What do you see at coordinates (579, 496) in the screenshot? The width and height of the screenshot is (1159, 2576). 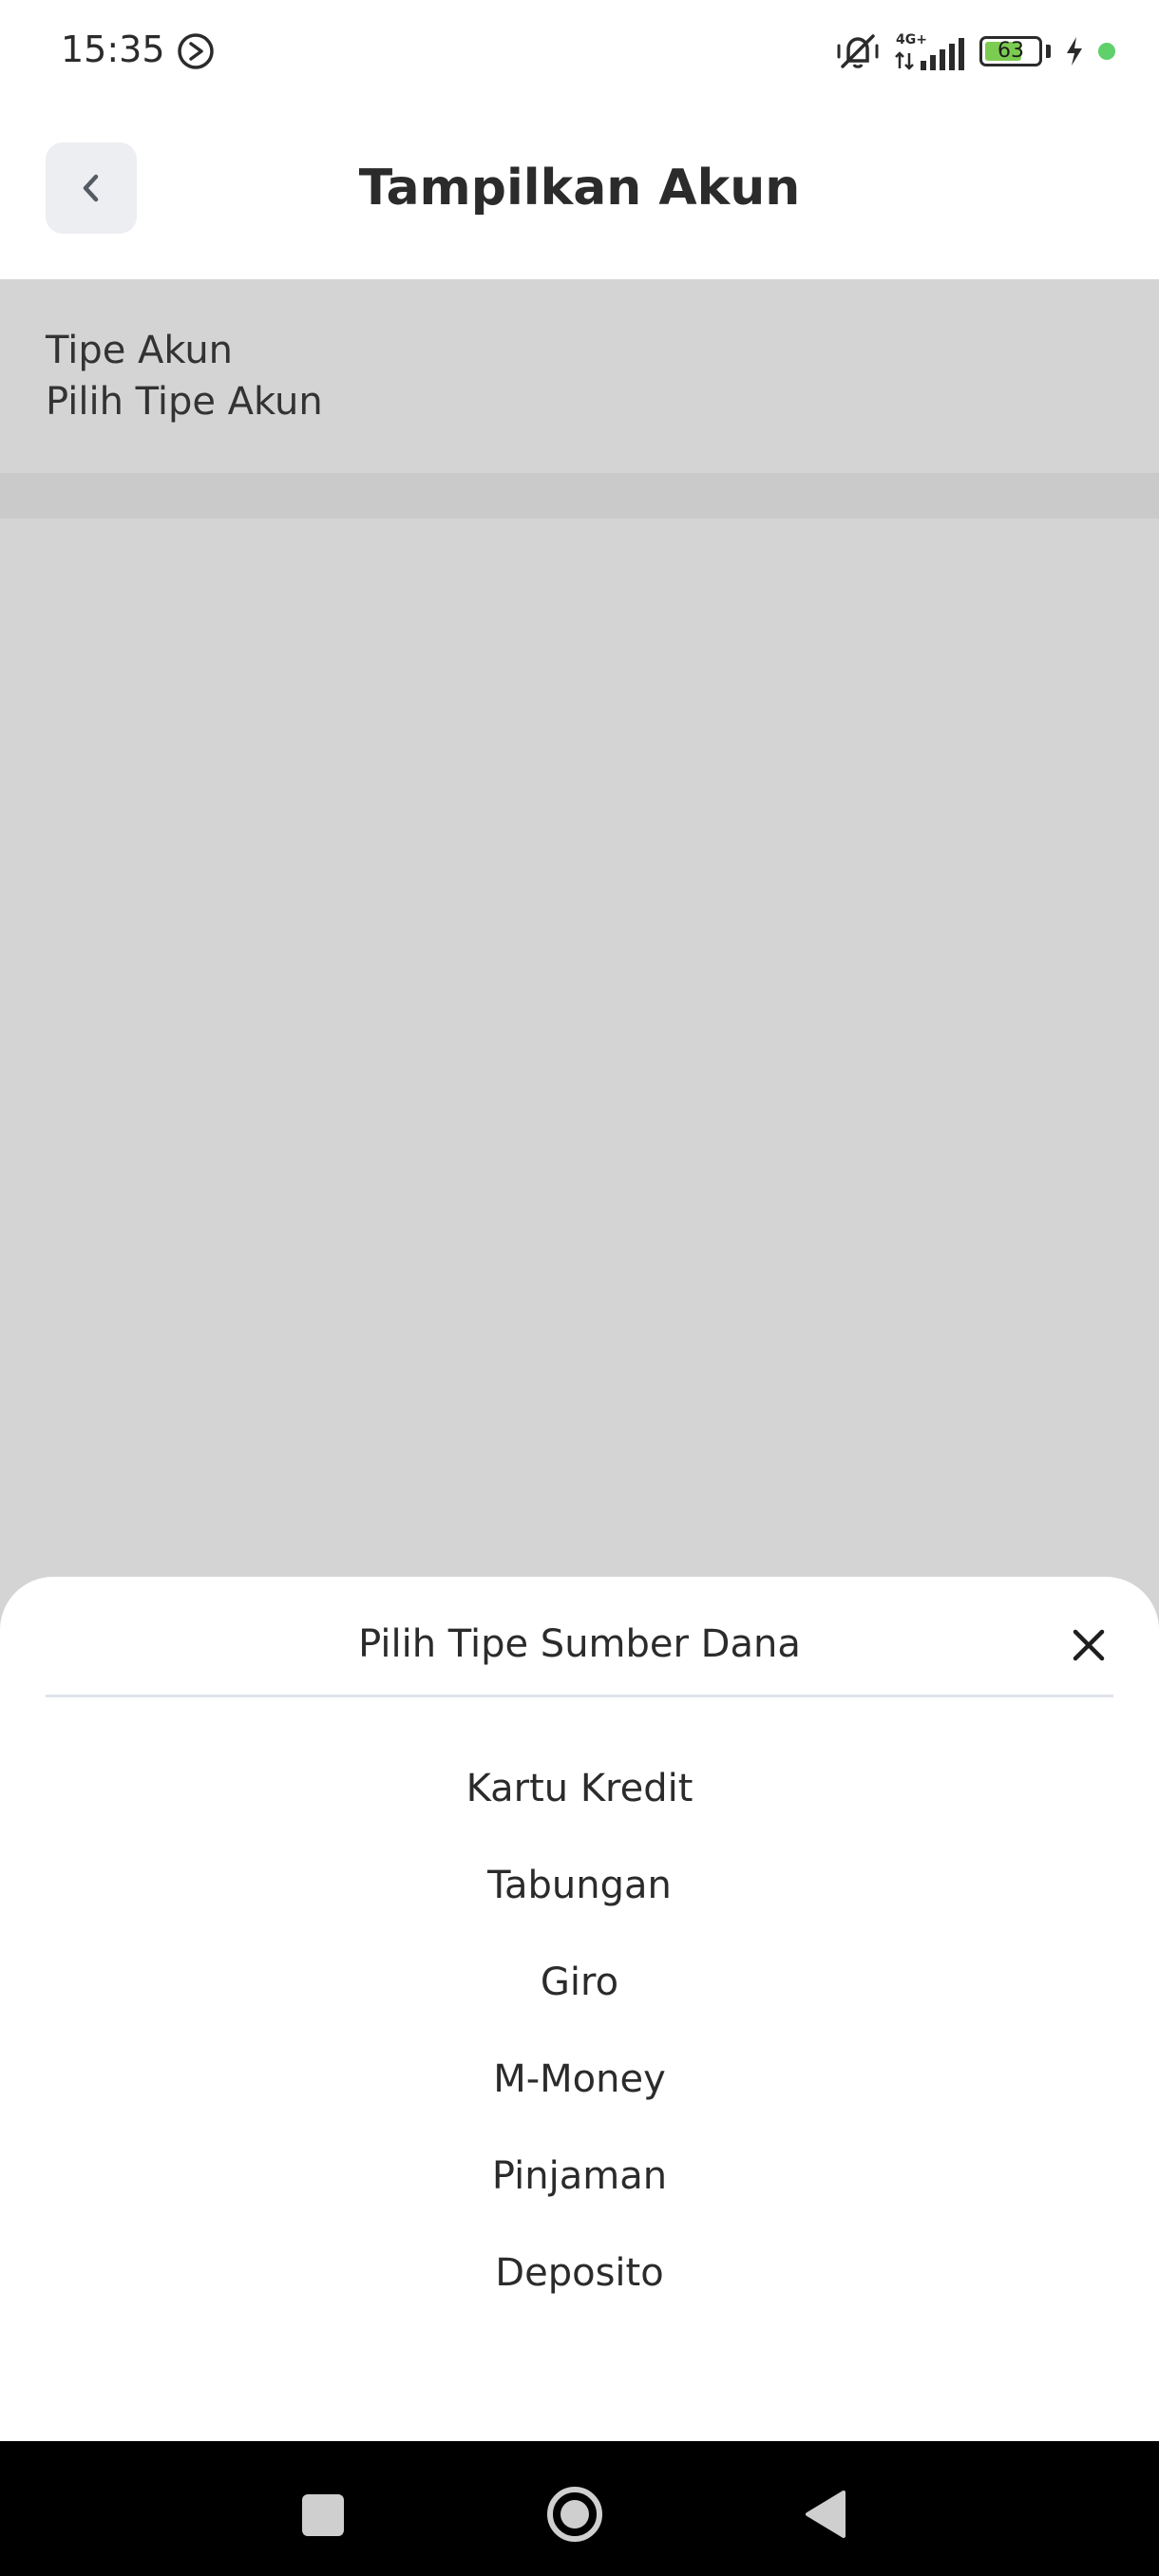 I see `section-divider` at bounding box center [579, 496].